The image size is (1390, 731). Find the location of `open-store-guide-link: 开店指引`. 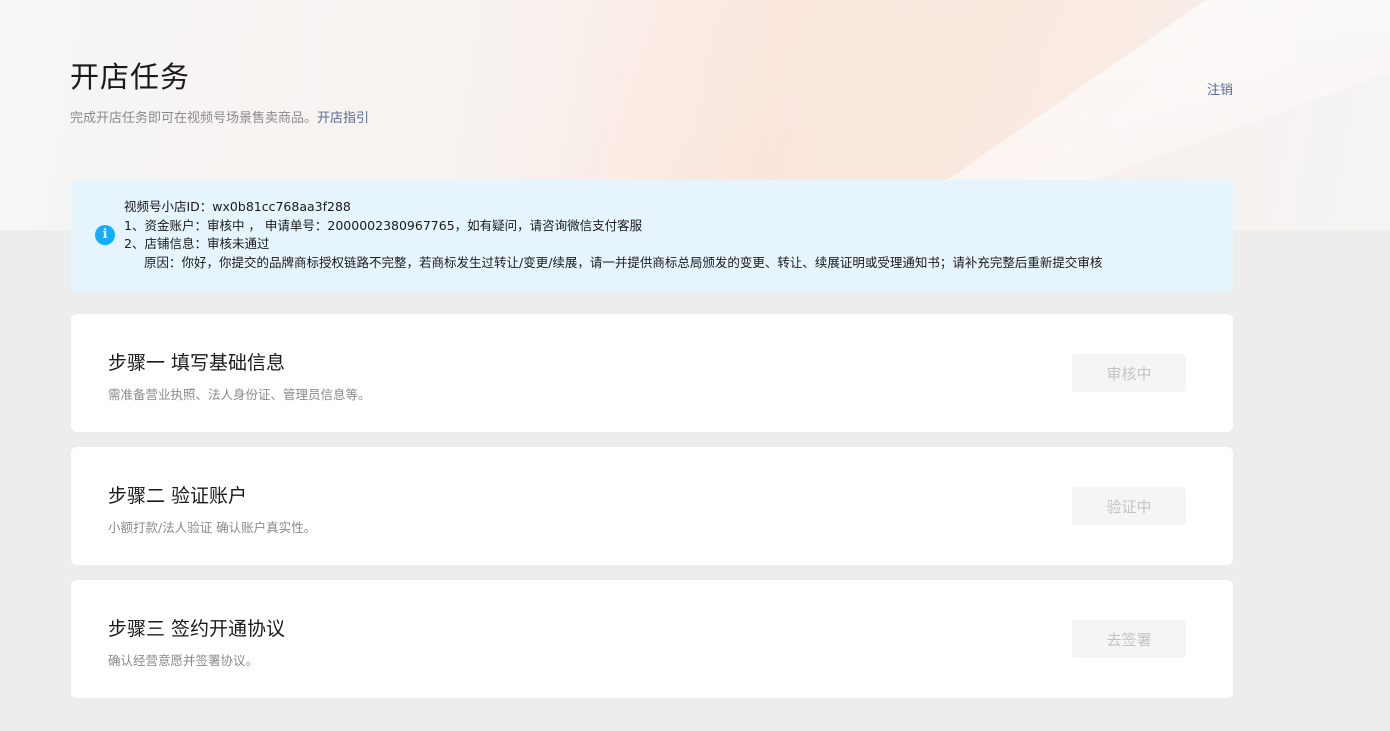

open-store-guide-link: 开店指引 is located at coordinates (343, 118).